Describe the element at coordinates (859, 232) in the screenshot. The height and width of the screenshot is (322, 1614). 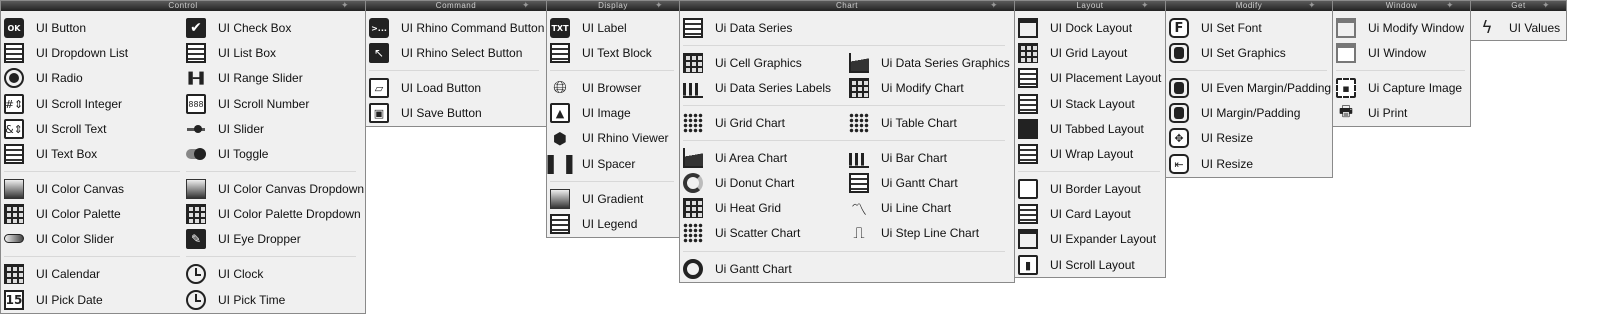
I see `step-line-chart-icon: ⎍` at that location.